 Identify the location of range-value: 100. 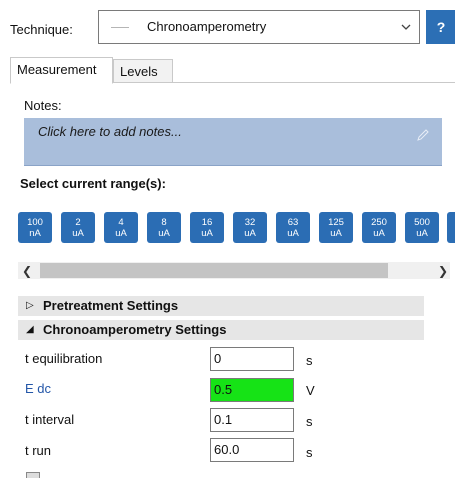
(35, 222).